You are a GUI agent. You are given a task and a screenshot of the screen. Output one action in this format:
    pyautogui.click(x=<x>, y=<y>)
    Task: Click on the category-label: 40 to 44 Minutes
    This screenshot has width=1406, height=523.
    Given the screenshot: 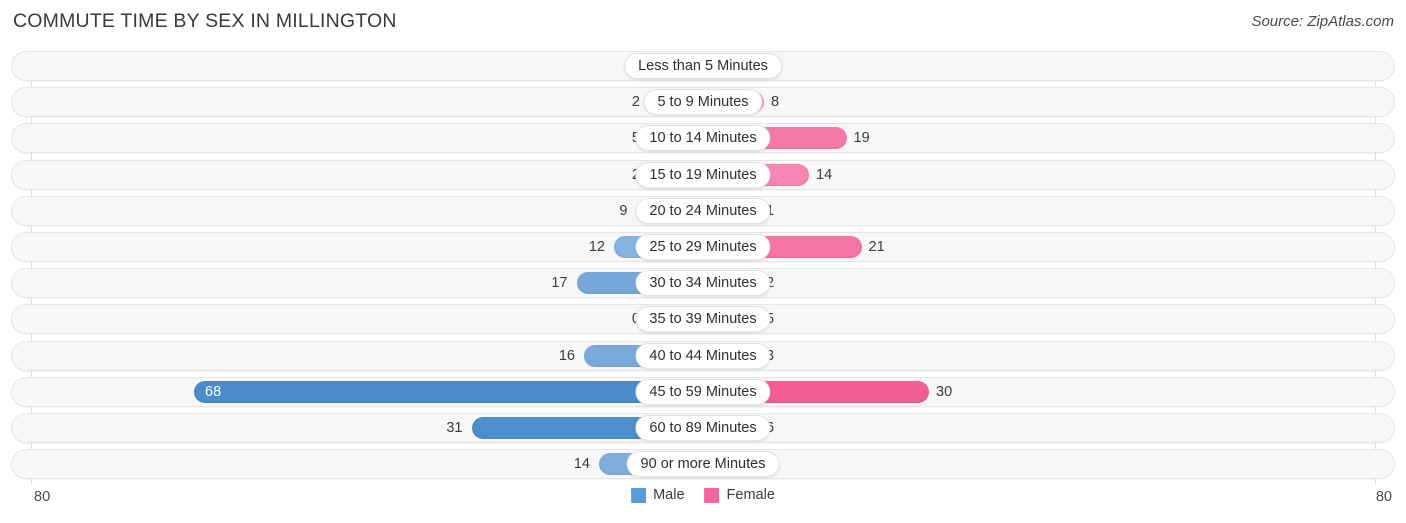 What is the action you would take?
    pyautogui.click(x=703, y=355)
    